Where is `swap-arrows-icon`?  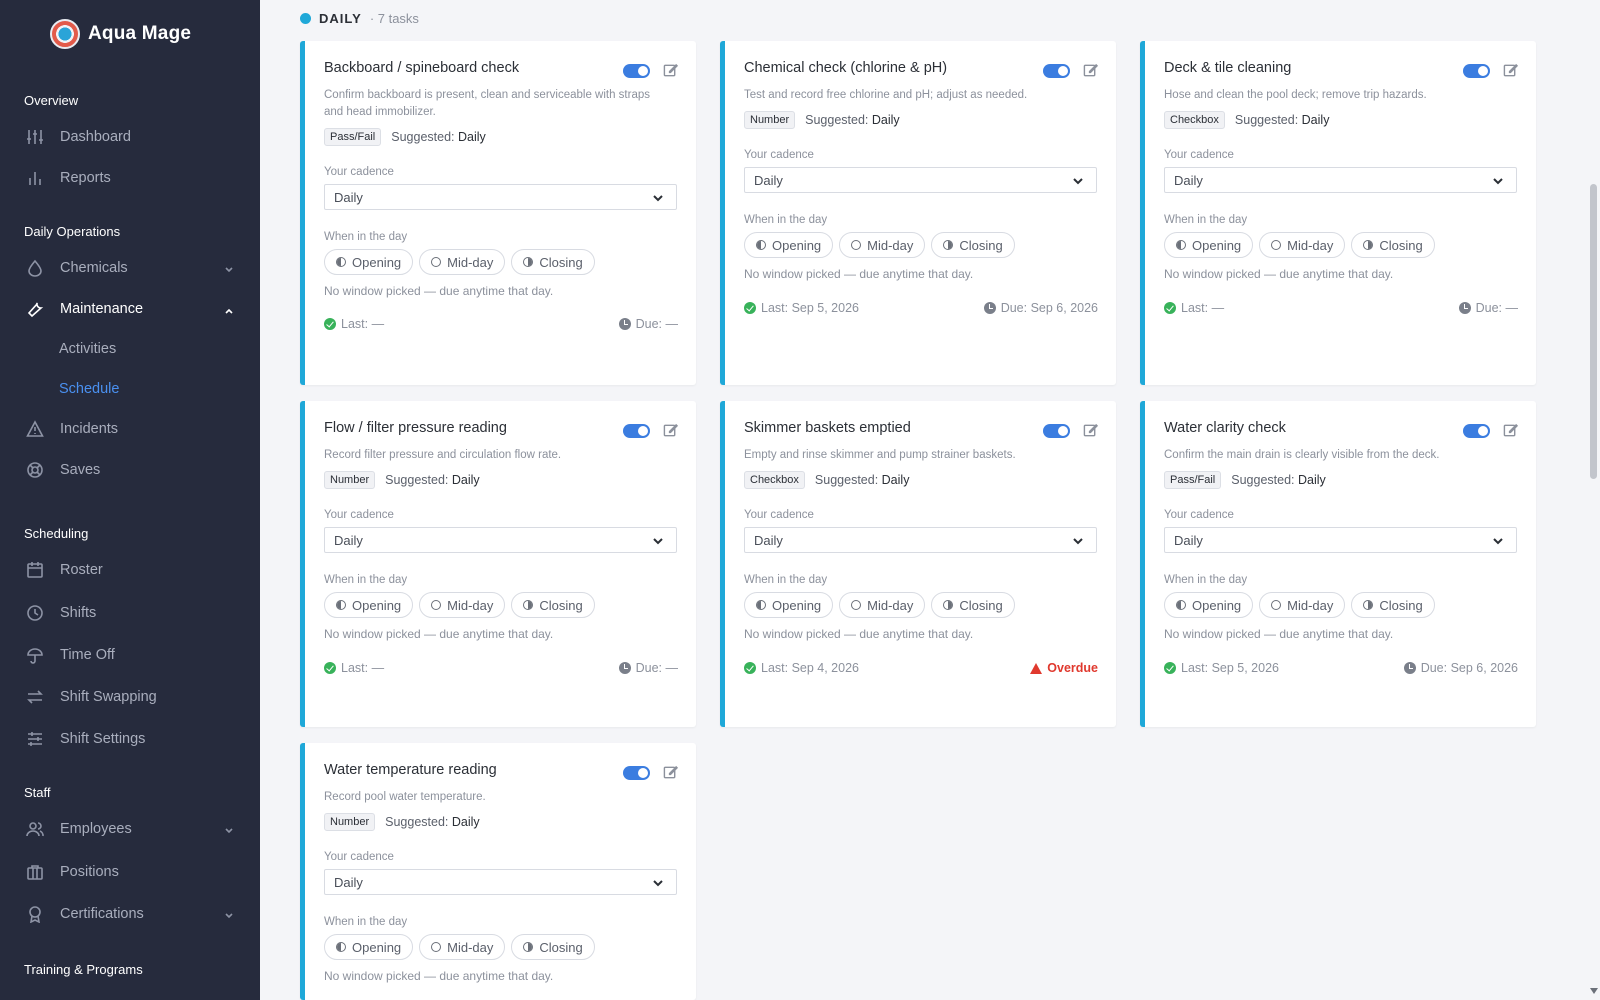
swap-arrows-icon is located at coordinates (35, 697).